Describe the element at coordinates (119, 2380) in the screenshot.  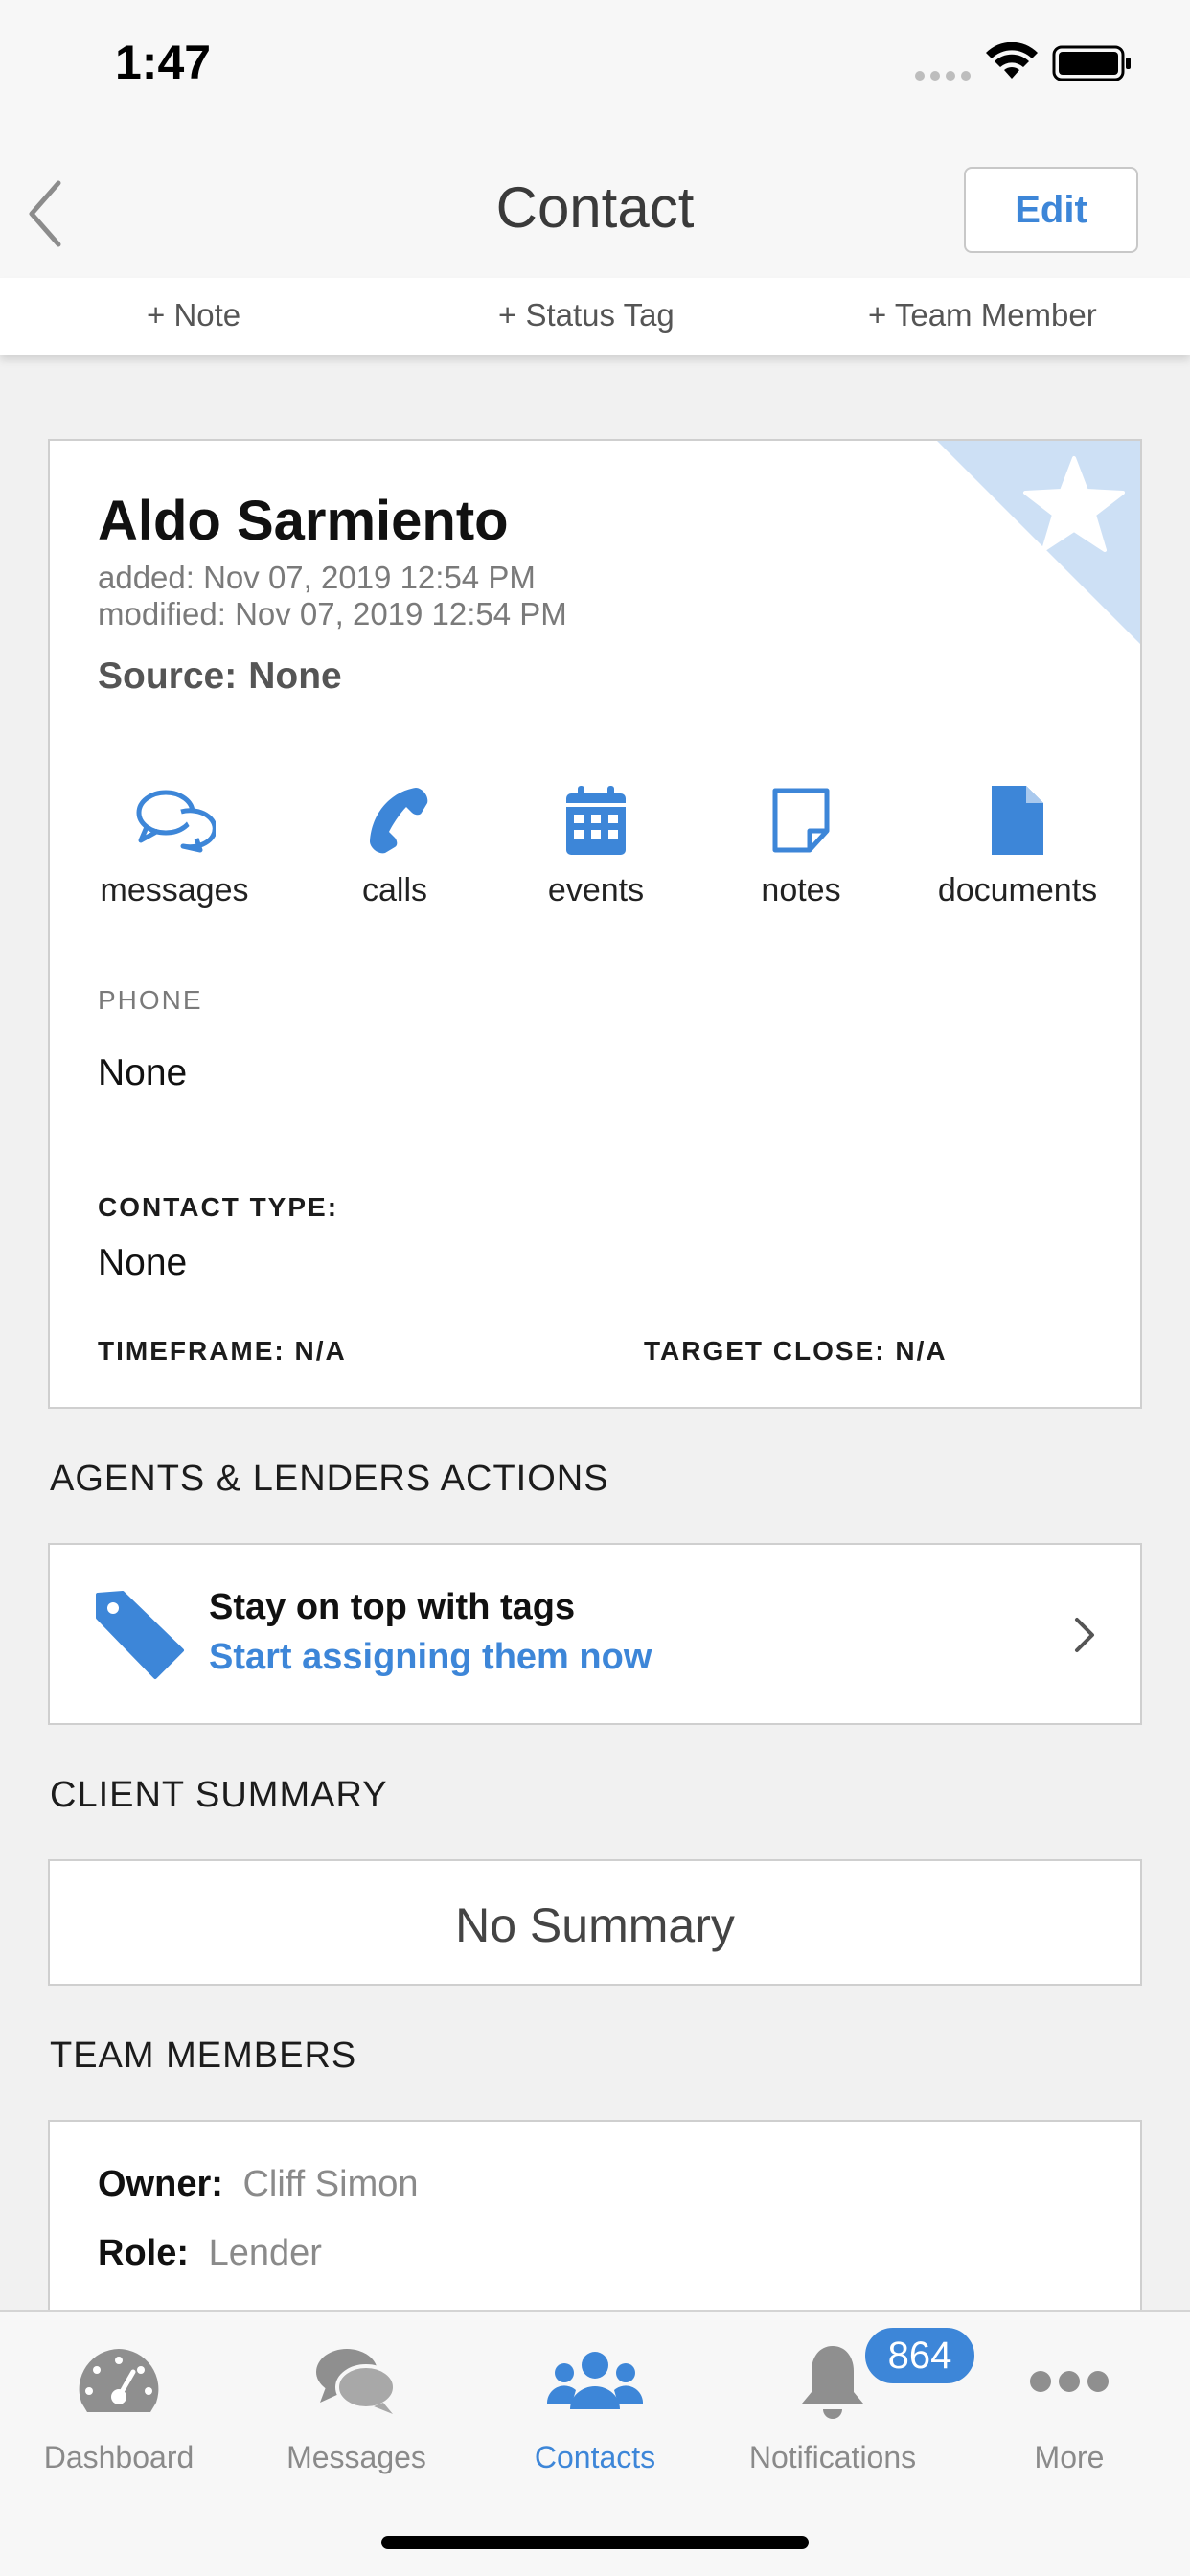
I see `gauge-icon` at that location.